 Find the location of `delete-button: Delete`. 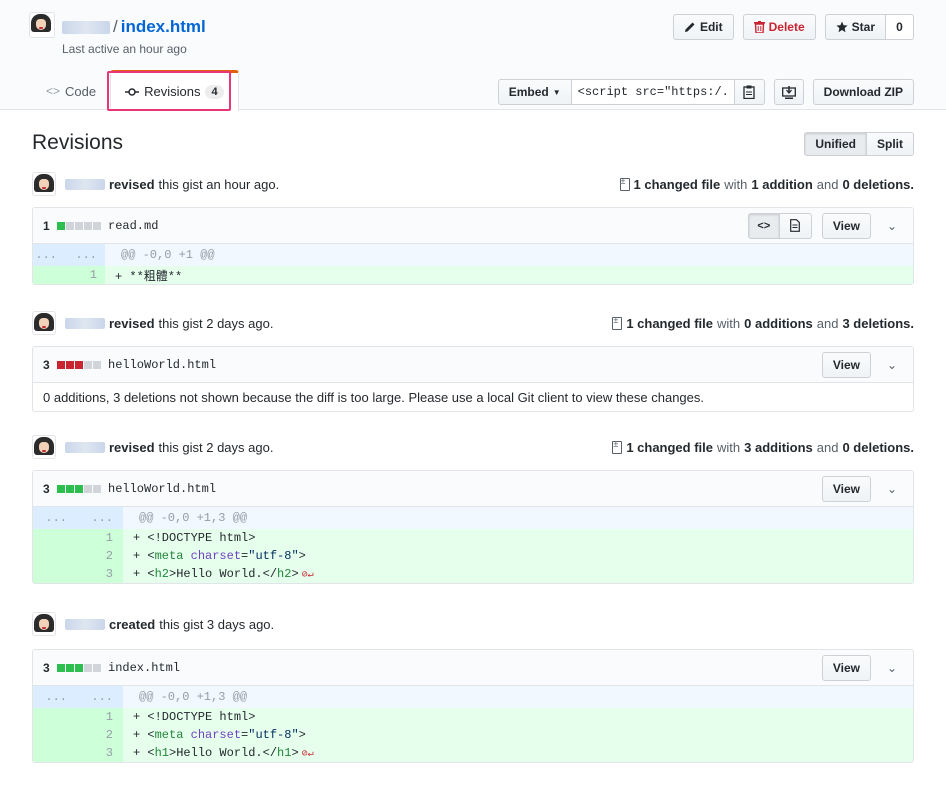

delete-button: Delete is located at coordinates (779, 27).